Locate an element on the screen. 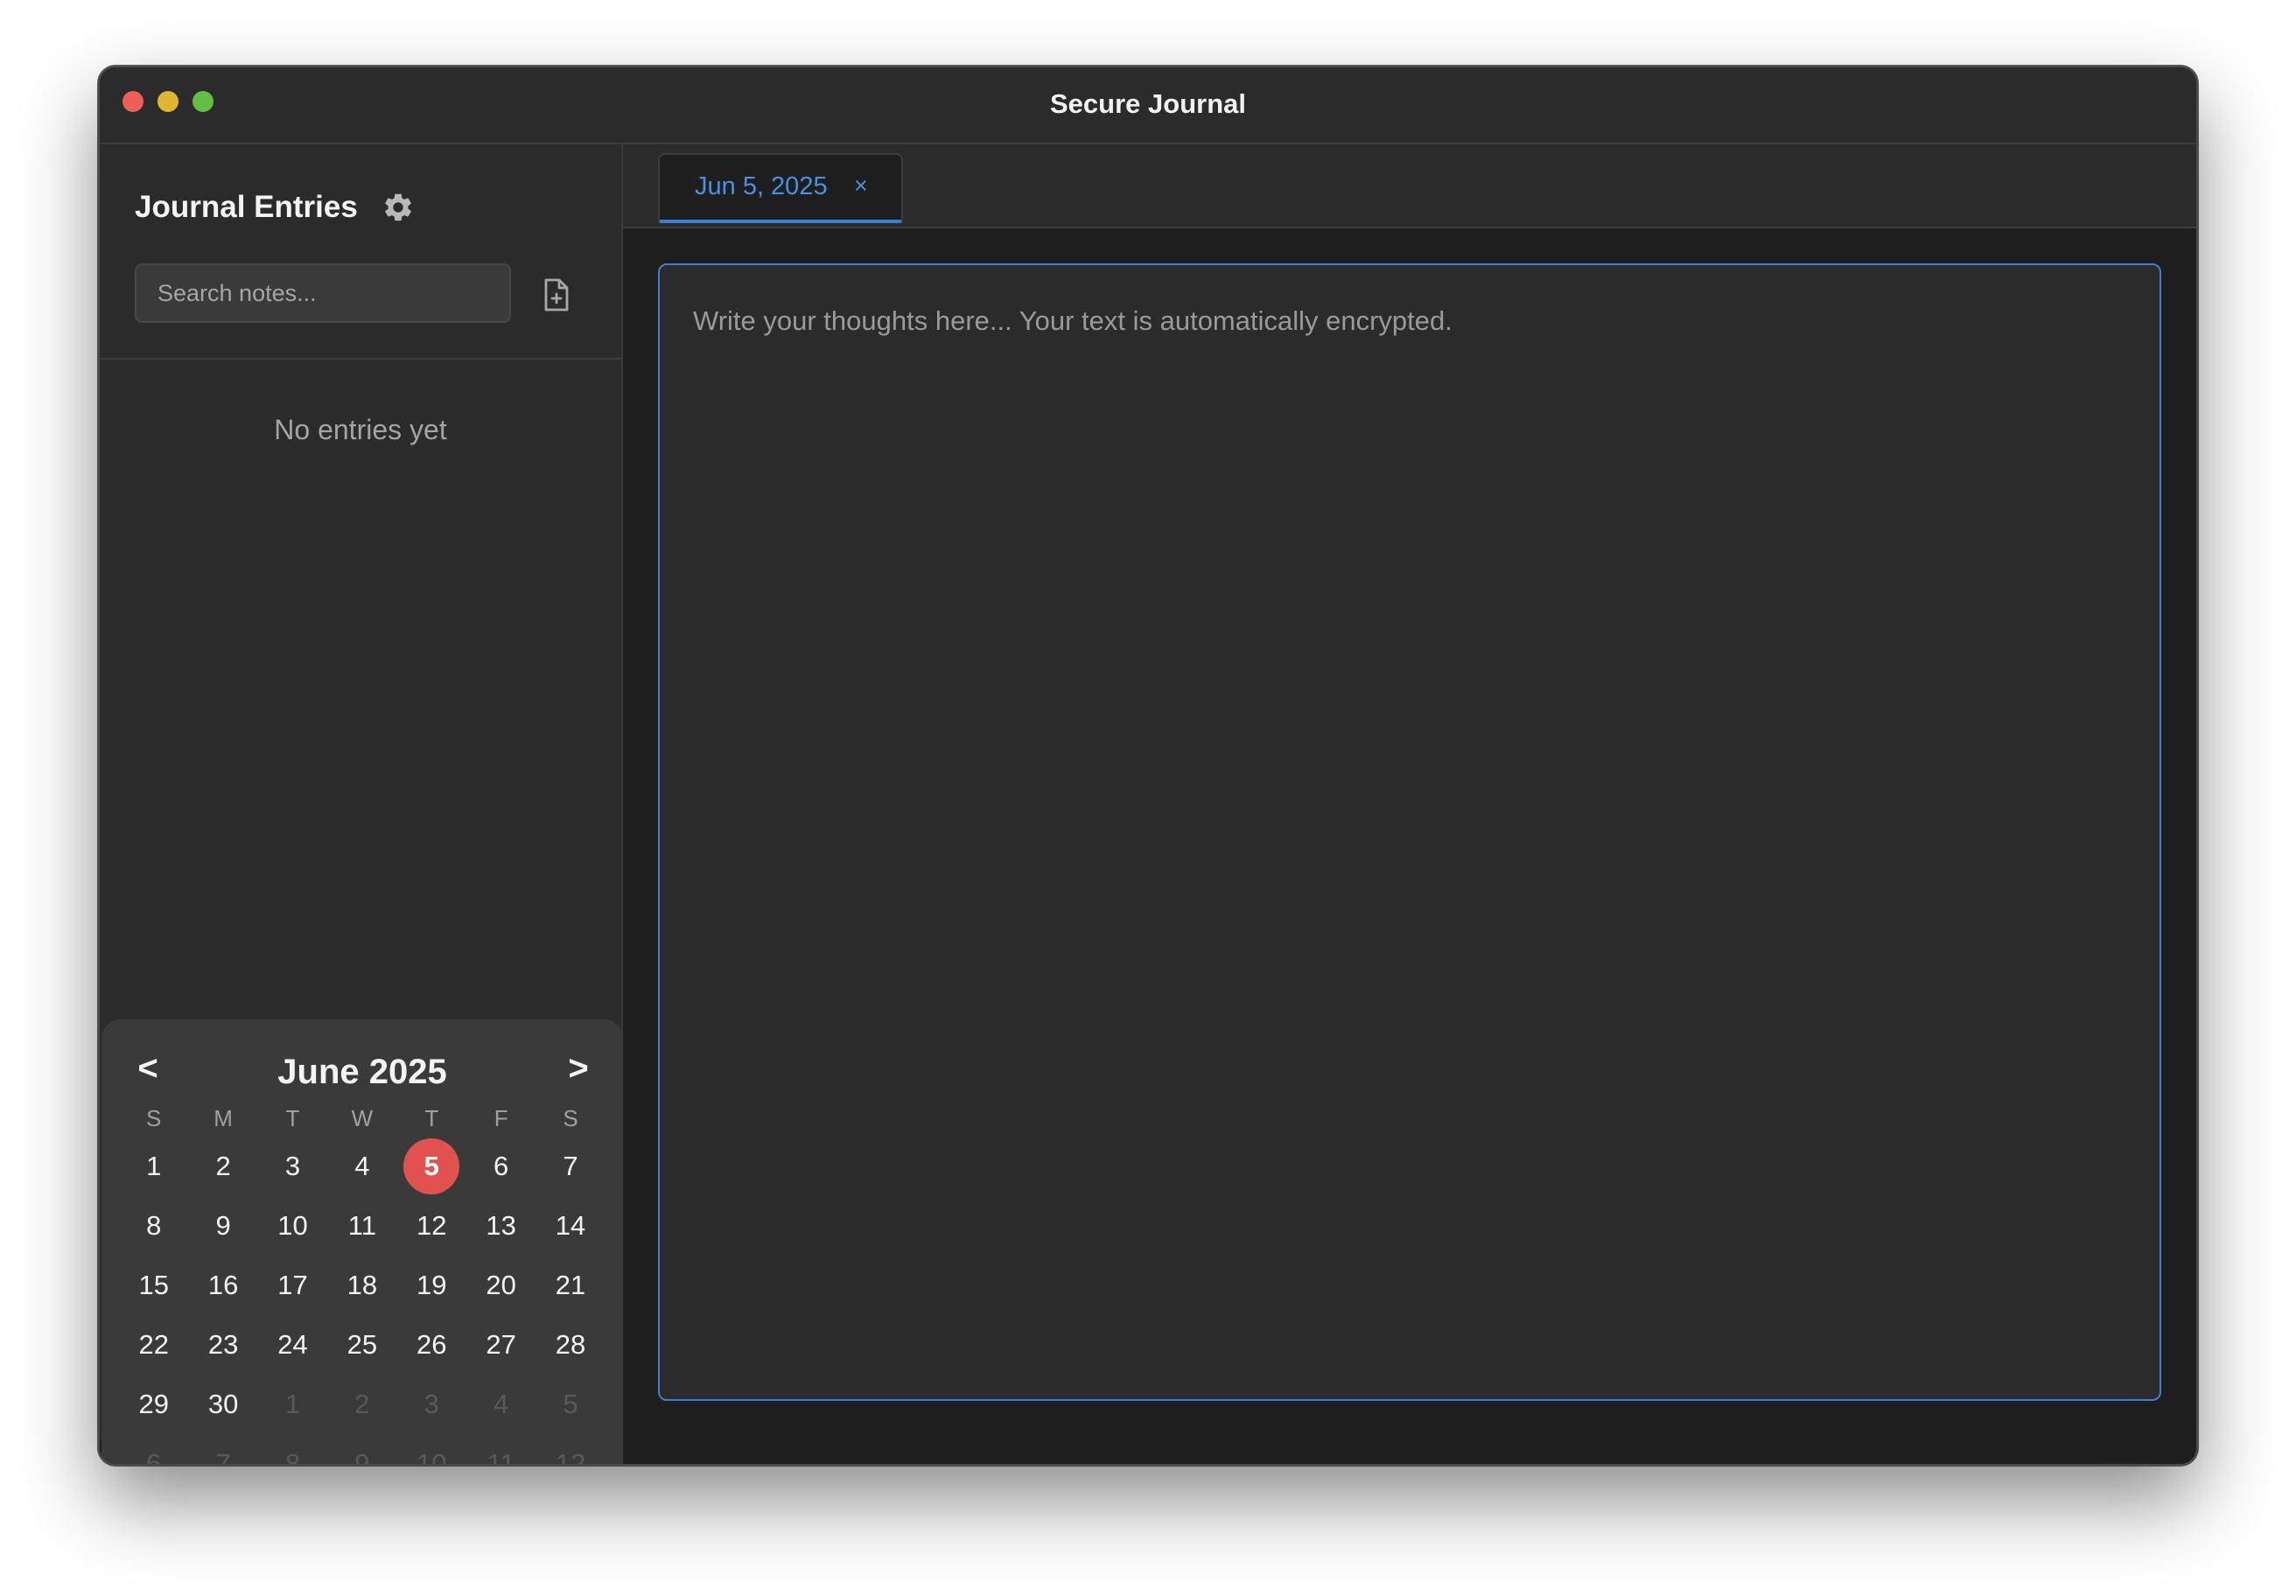 This screenshot has width=2296, height=1596. calendar-day-number: 26 is located at coordinates (431, 1344).